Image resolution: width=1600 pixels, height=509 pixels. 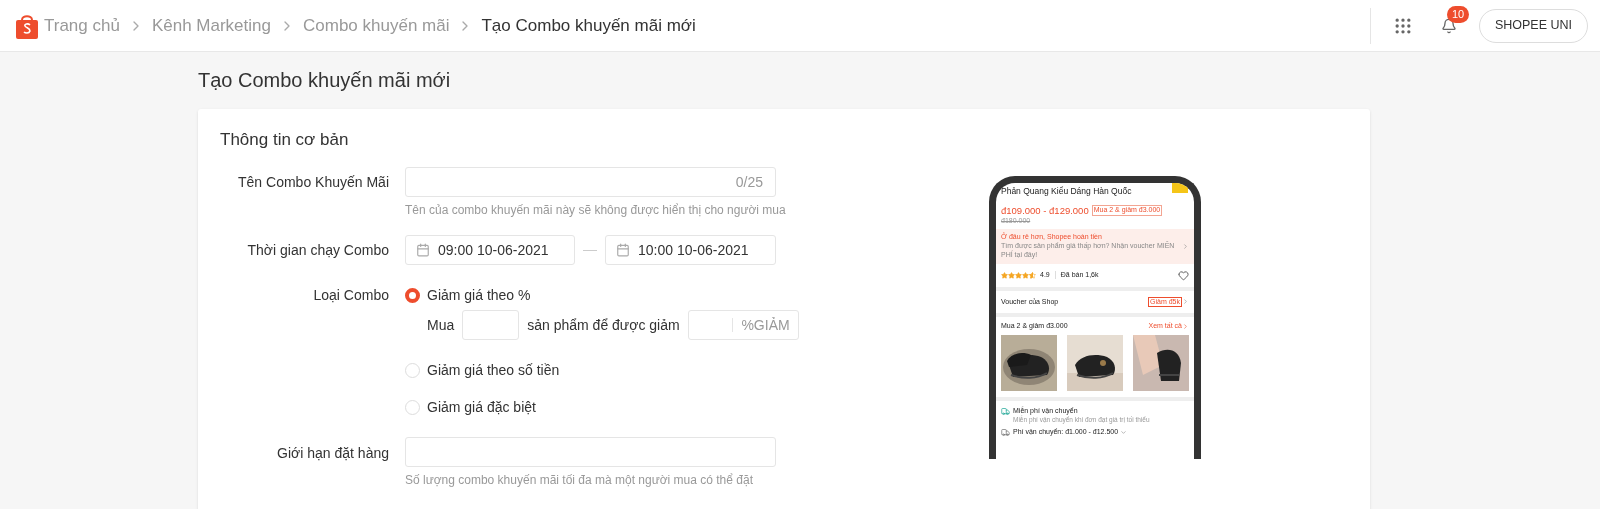 What do you see at coordinates (590, 452) in the screenshot?
I see `input-field` at bounding box center [590, 452].